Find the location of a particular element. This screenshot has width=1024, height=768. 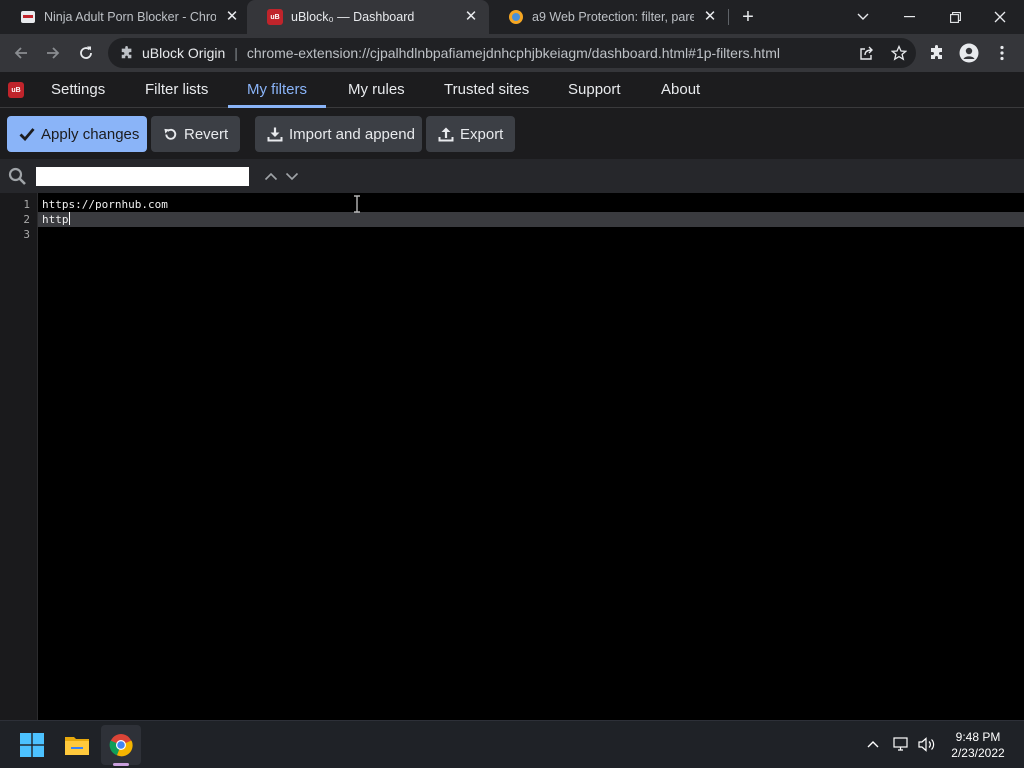

tab-my-rules: My rules is located at coordinates (376, 90).